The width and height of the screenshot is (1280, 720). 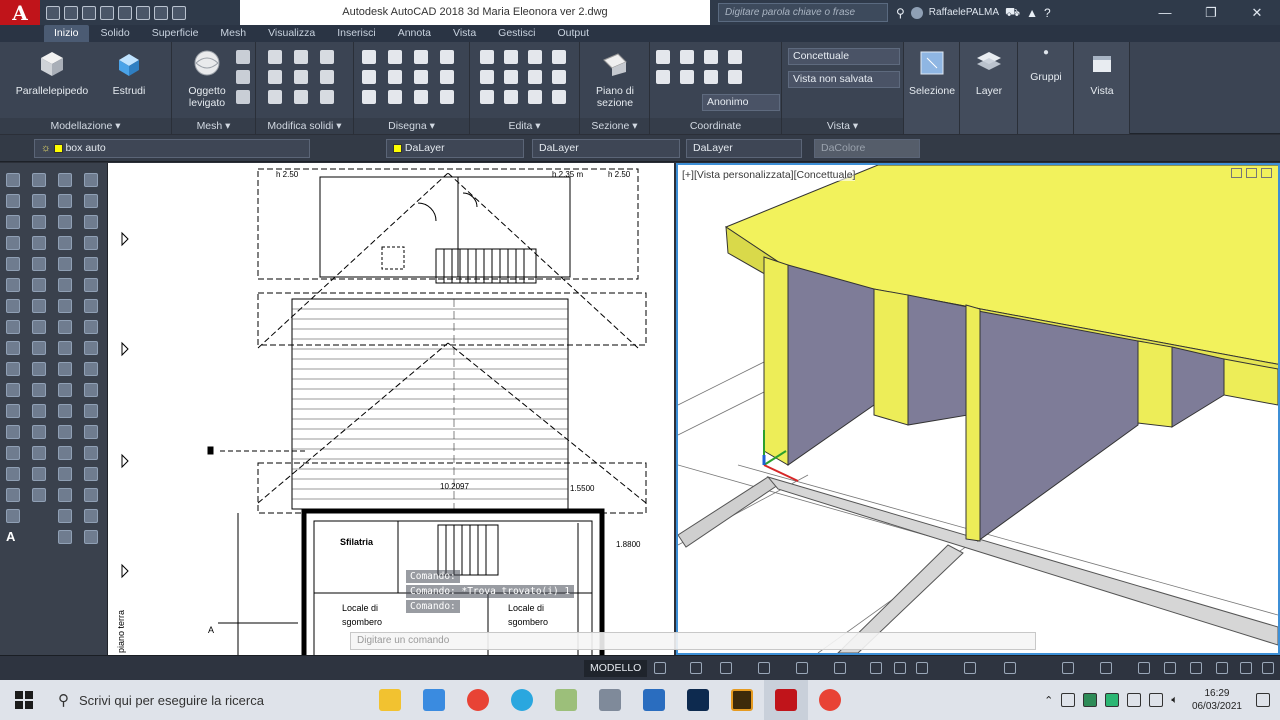 I want to click on chamfer-edge-icon, so click(x=301, y=97).